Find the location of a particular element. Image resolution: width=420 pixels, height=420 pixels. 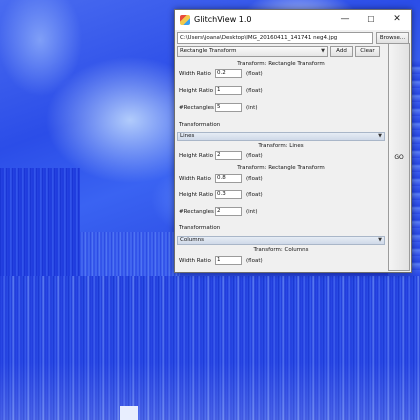

transform-type-value: Columns is located at coordinates (192, 240).